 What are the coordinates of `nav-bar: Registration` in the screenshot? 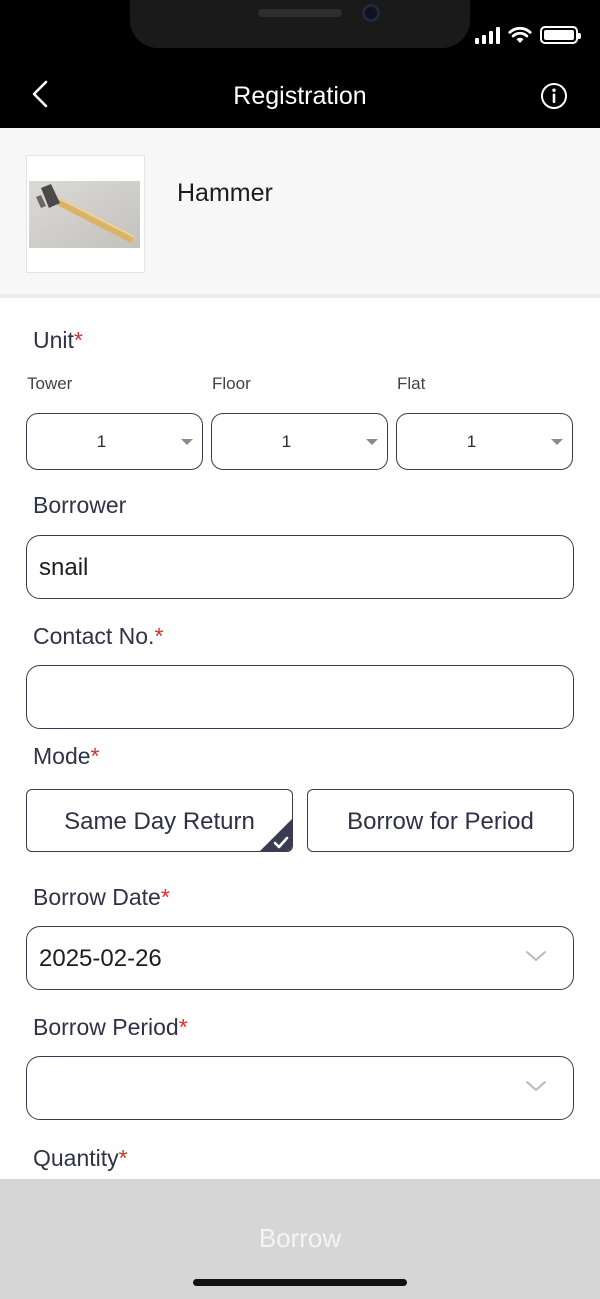 It's located at (300, 94).